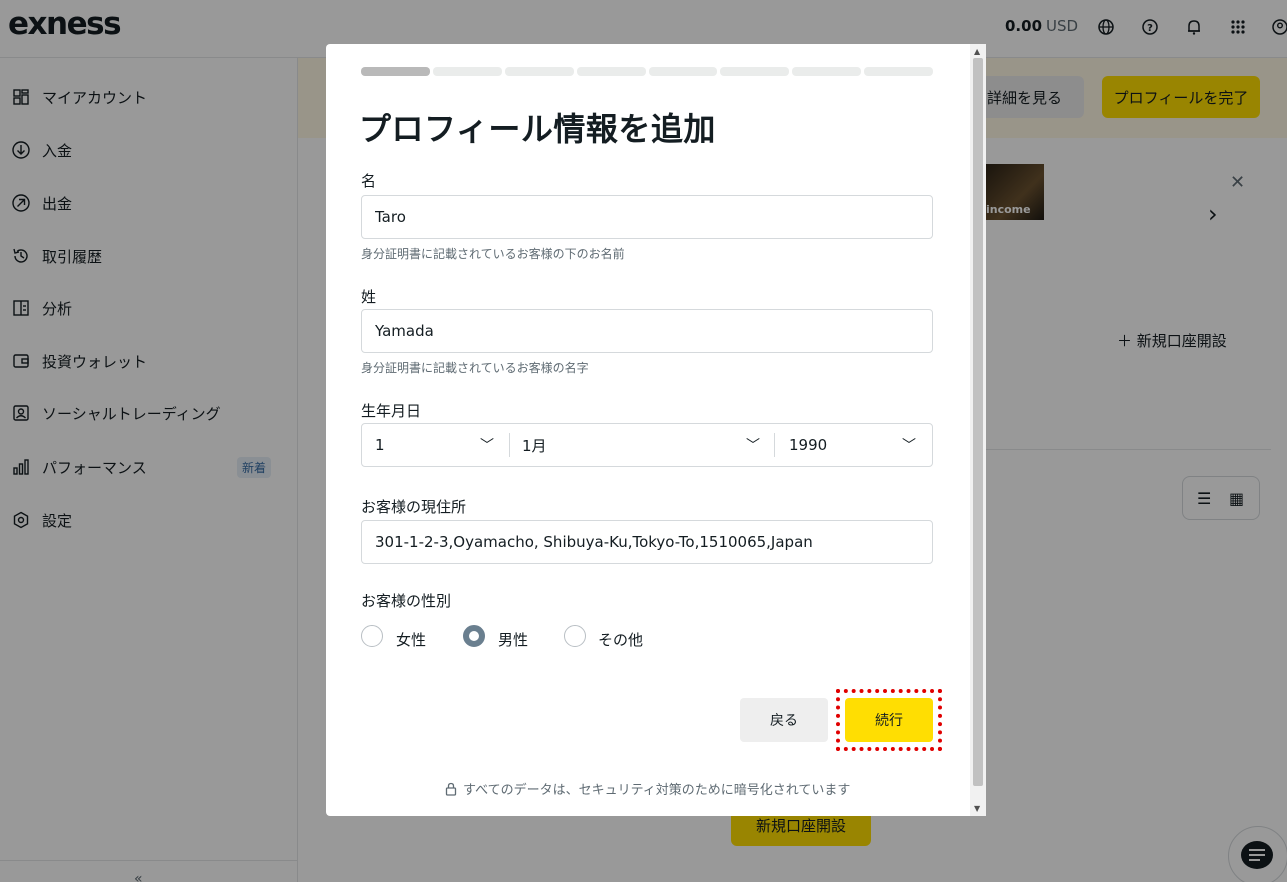 The image size is (1287, 882). I want to click on security-note: すべてのデータは、セキュリティ対策のために暗号化されています, so click(647, 788).